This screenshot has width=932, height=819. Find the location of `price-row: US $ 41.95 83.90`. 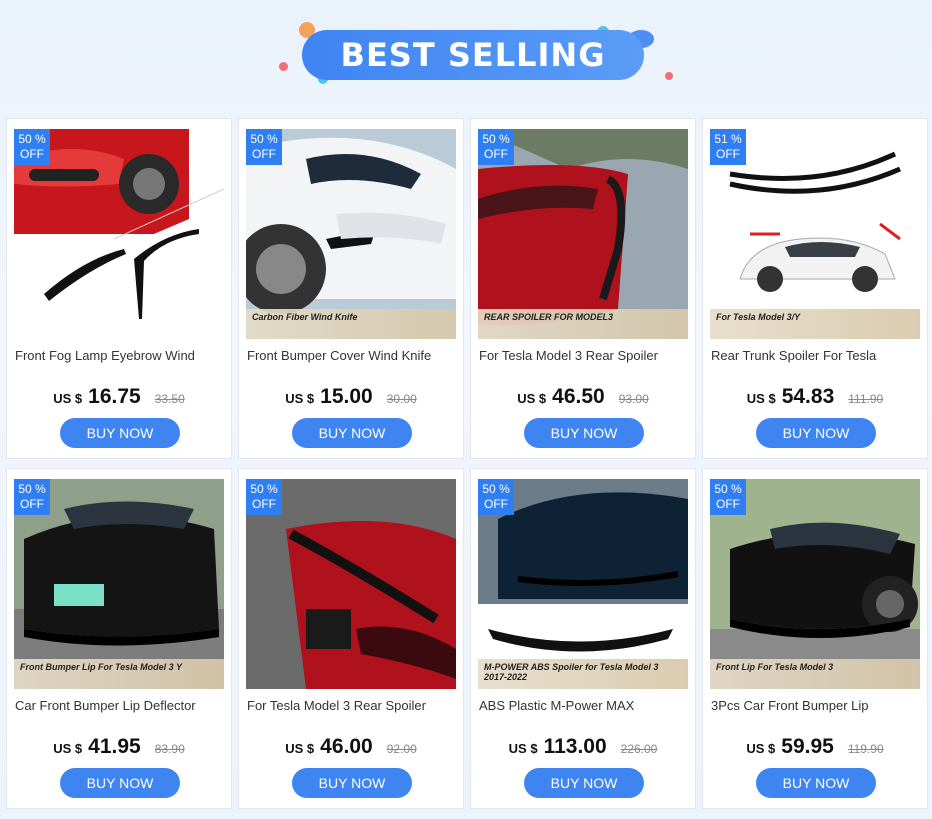

price-row: US $ 41.95 83.90 is located at coordinates (119, 747).